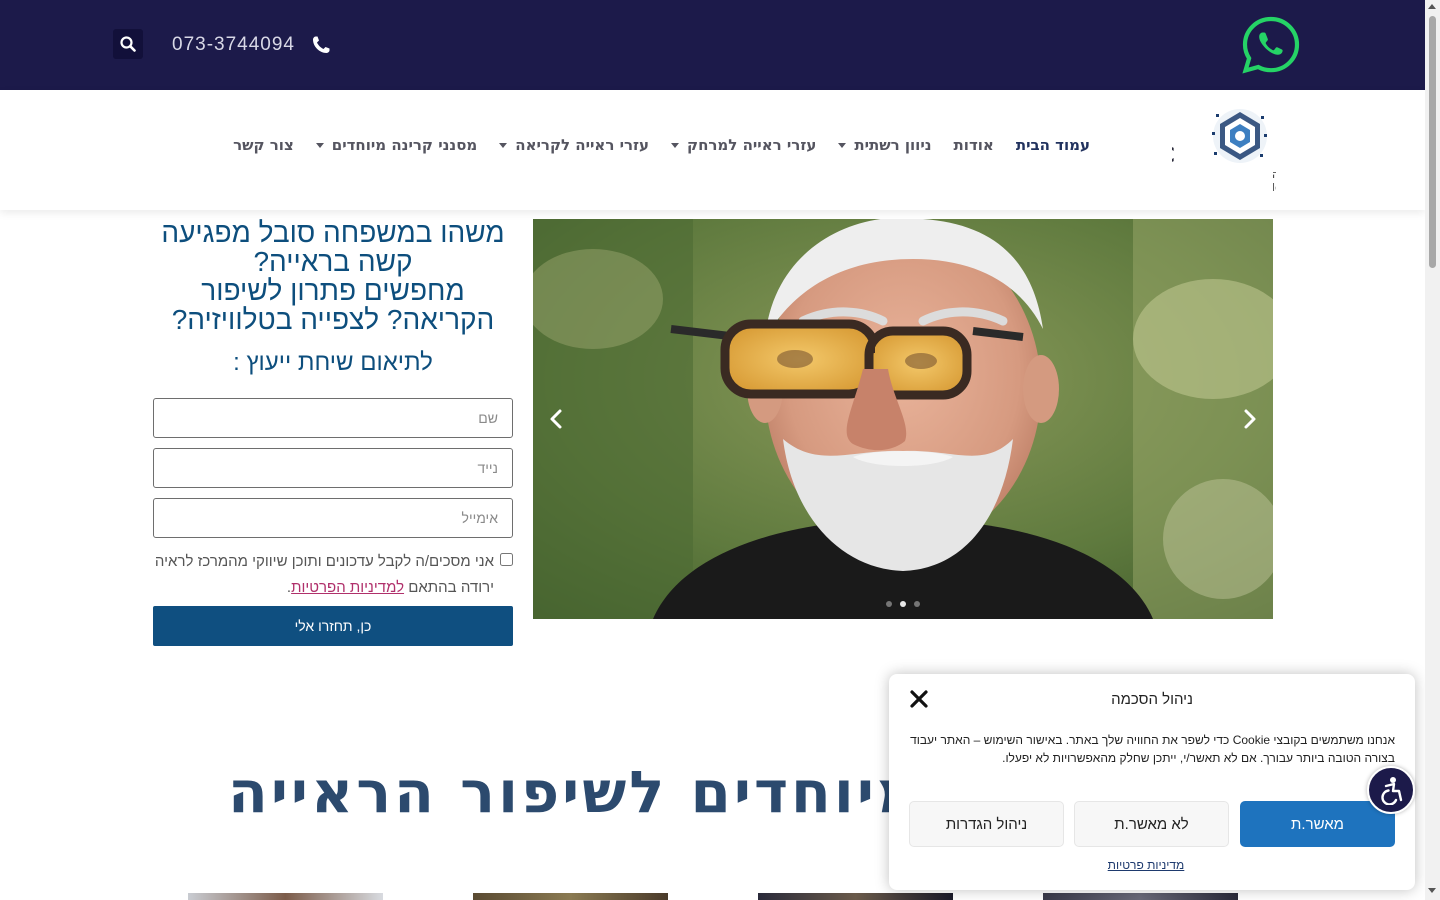 This screenshot has width=1440, height=900. What do you see at coordinates (752, 145) in the screenshot?
I see `nav-label: עזרי ראייה למרחק` at bounding box center [752, 145].